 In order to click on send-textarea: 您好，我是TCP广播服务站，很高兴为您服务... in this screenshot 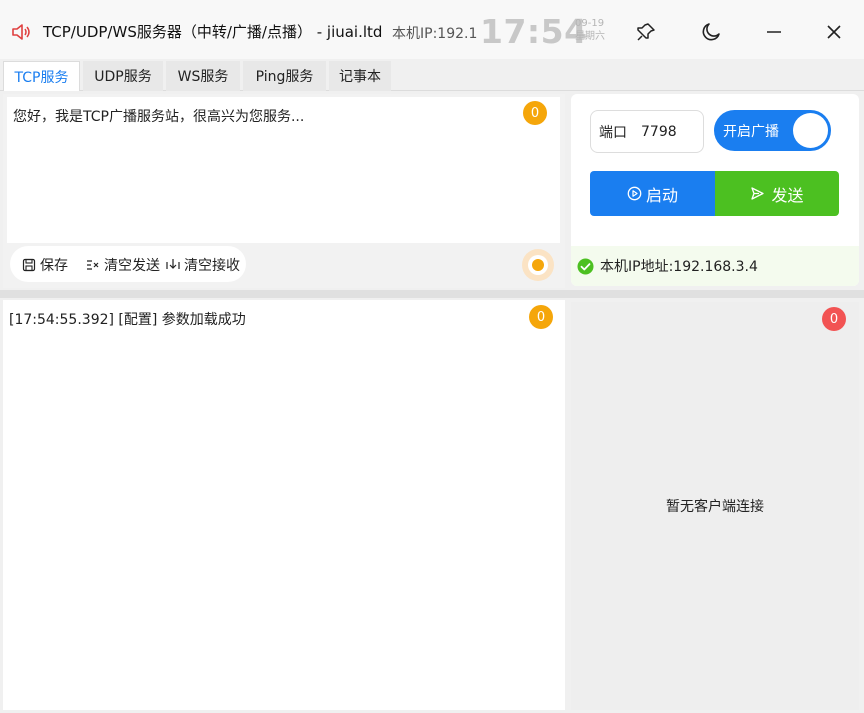, I will do `click(283, 170)`.